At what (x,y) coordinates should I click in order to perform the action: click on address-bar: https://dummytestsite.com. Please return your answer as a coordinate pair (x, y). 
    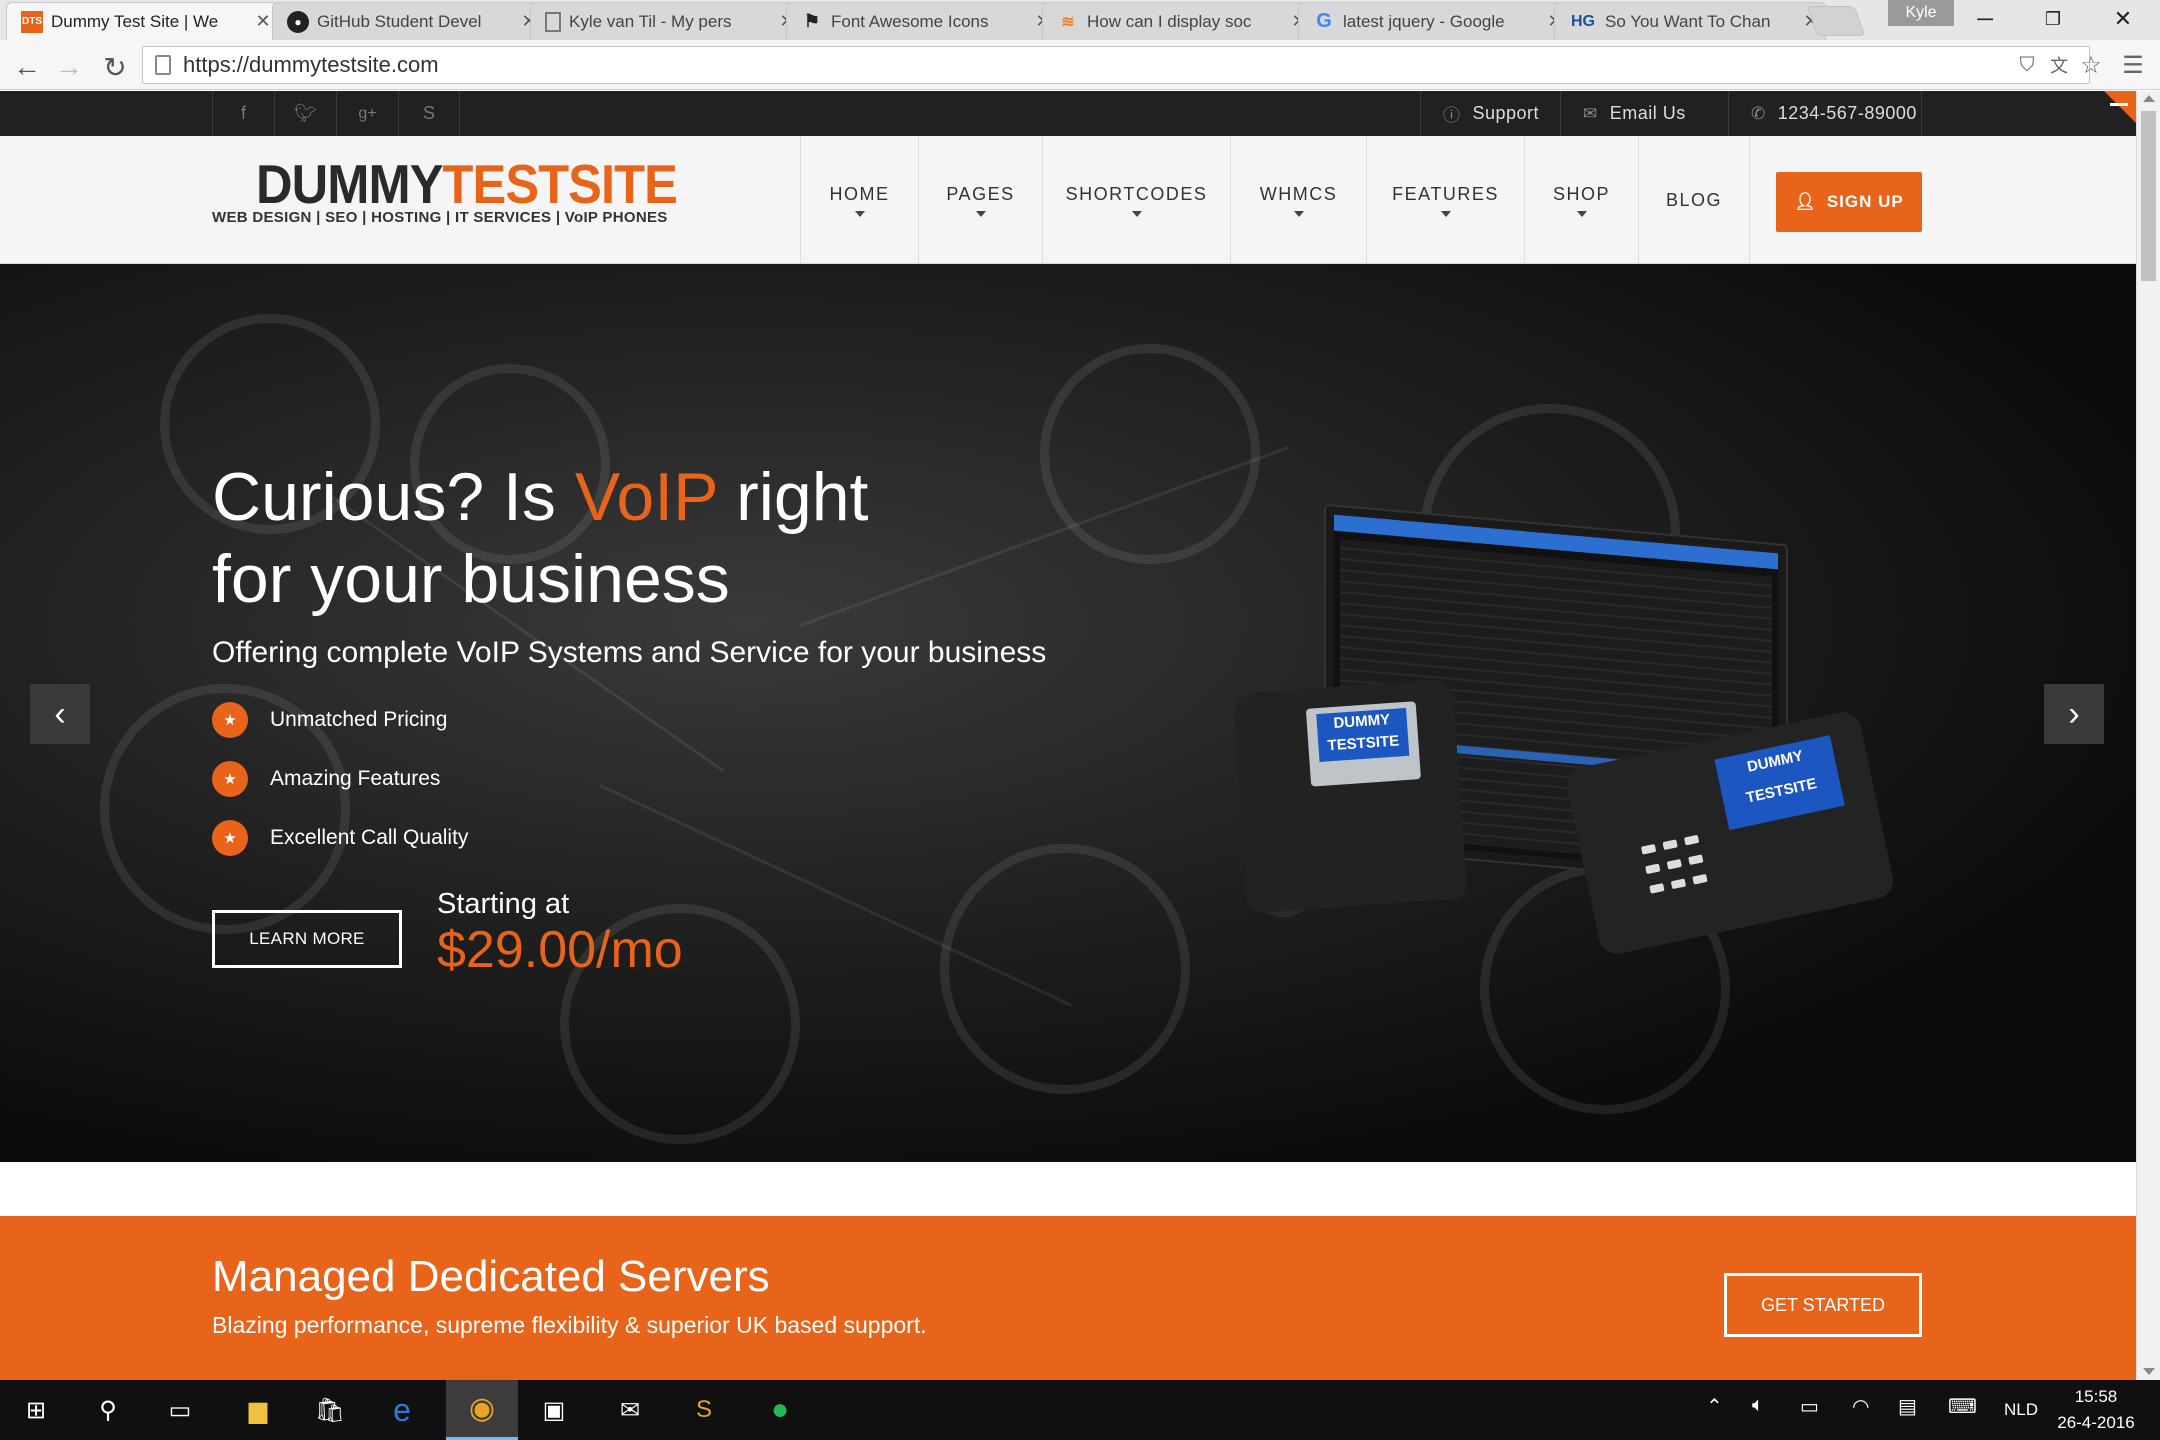
    Looking at the image, I should click on (1116, 65).